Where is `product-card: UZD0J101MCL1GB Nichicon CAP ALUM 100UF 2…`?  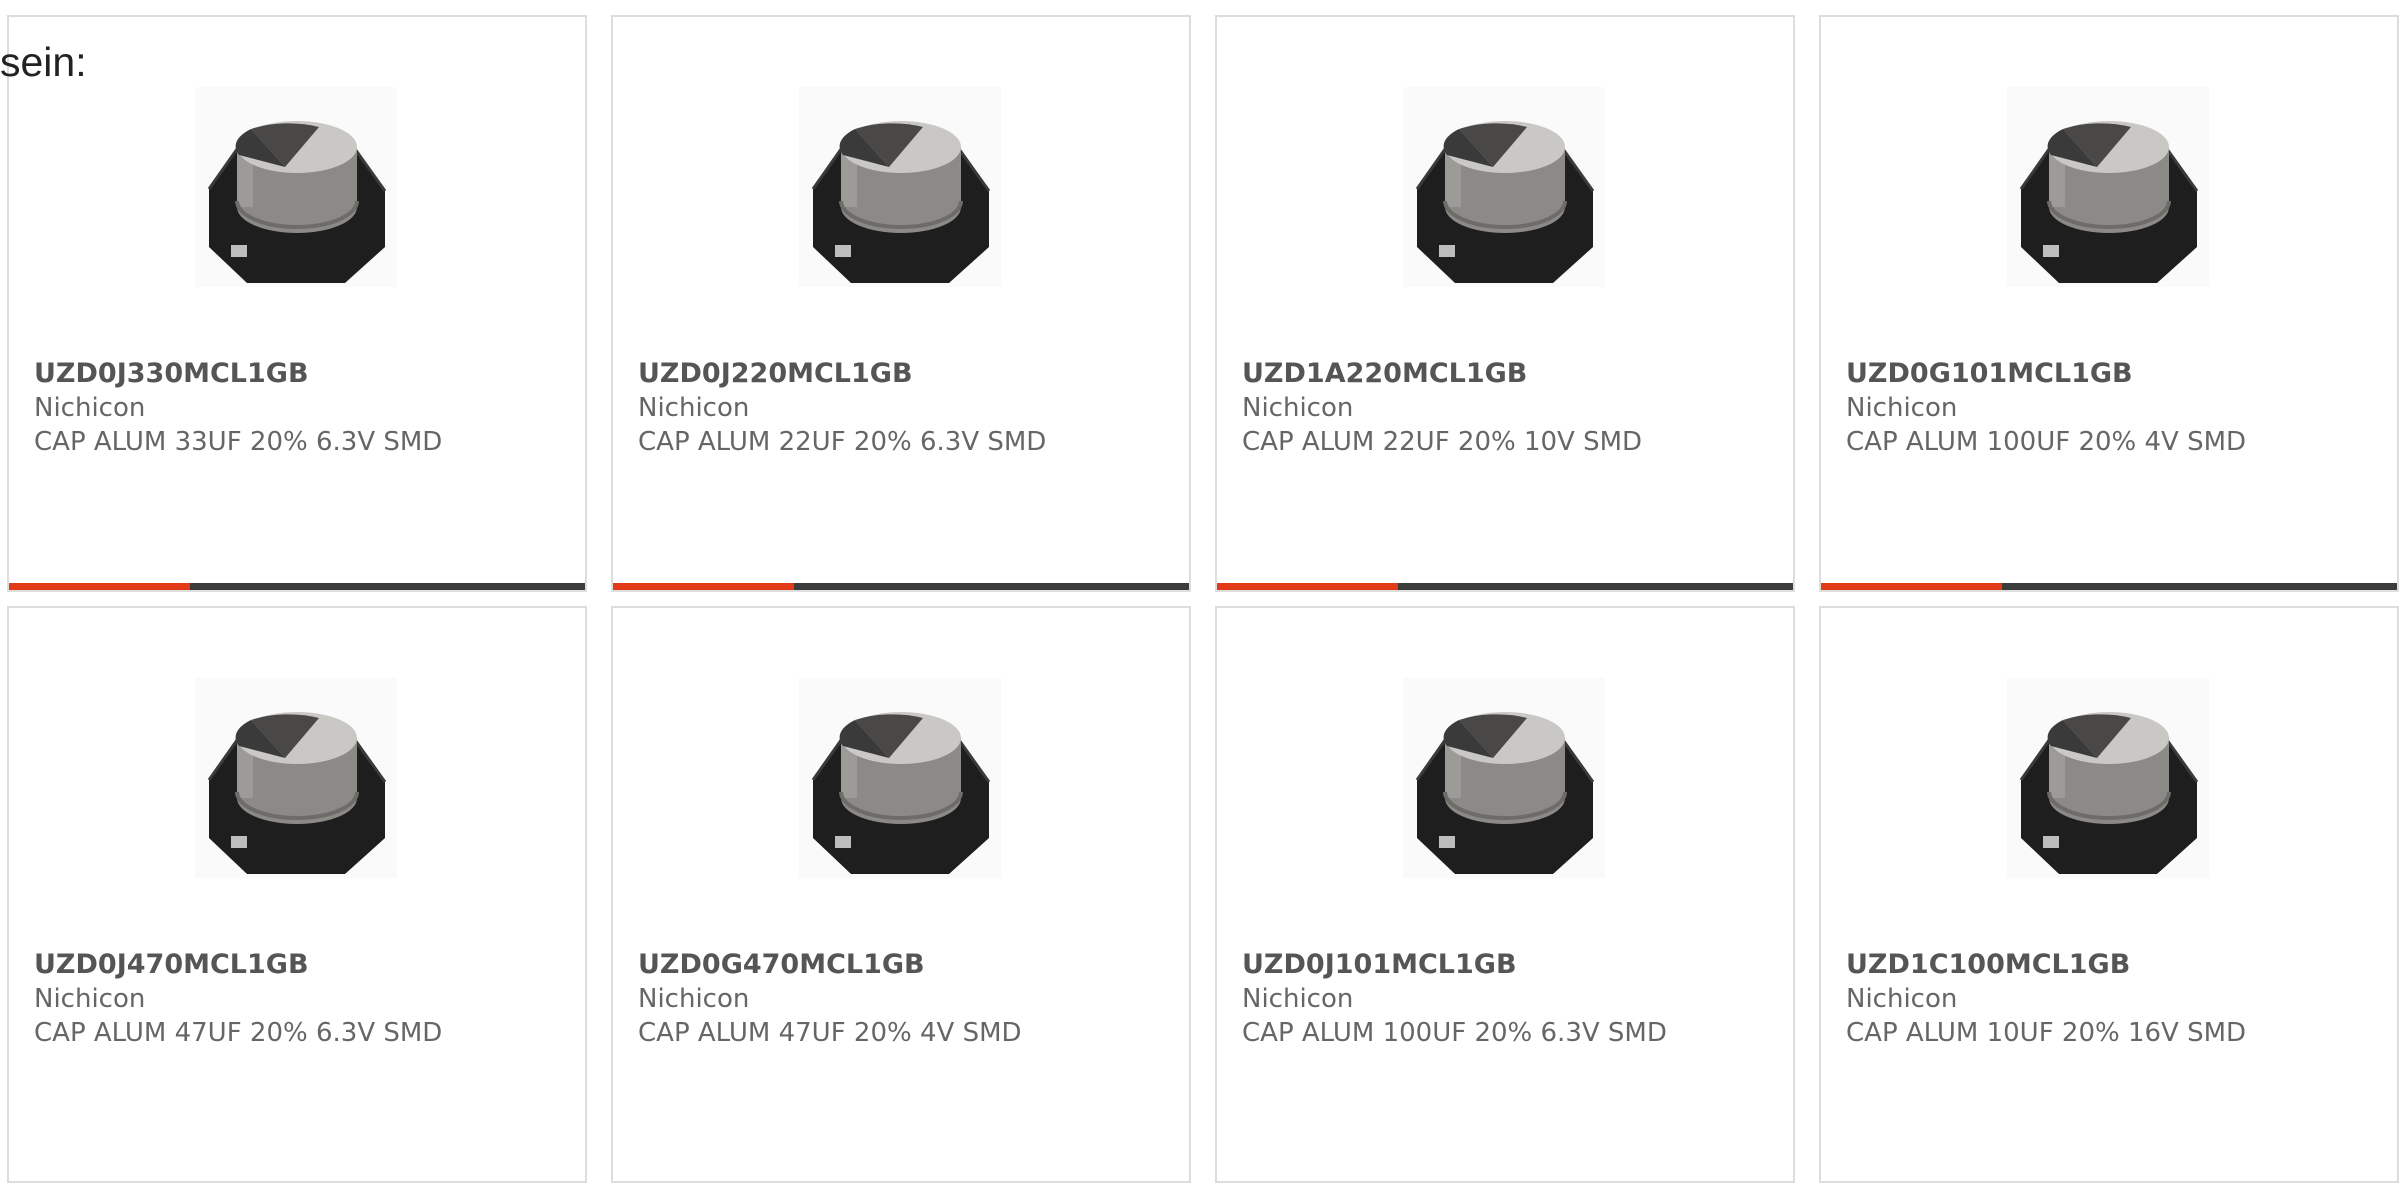 product-card: UZD0J101MCL1GB Nichicon CAP ALUM 100UF 2… is located at coordinates (1505, 894).